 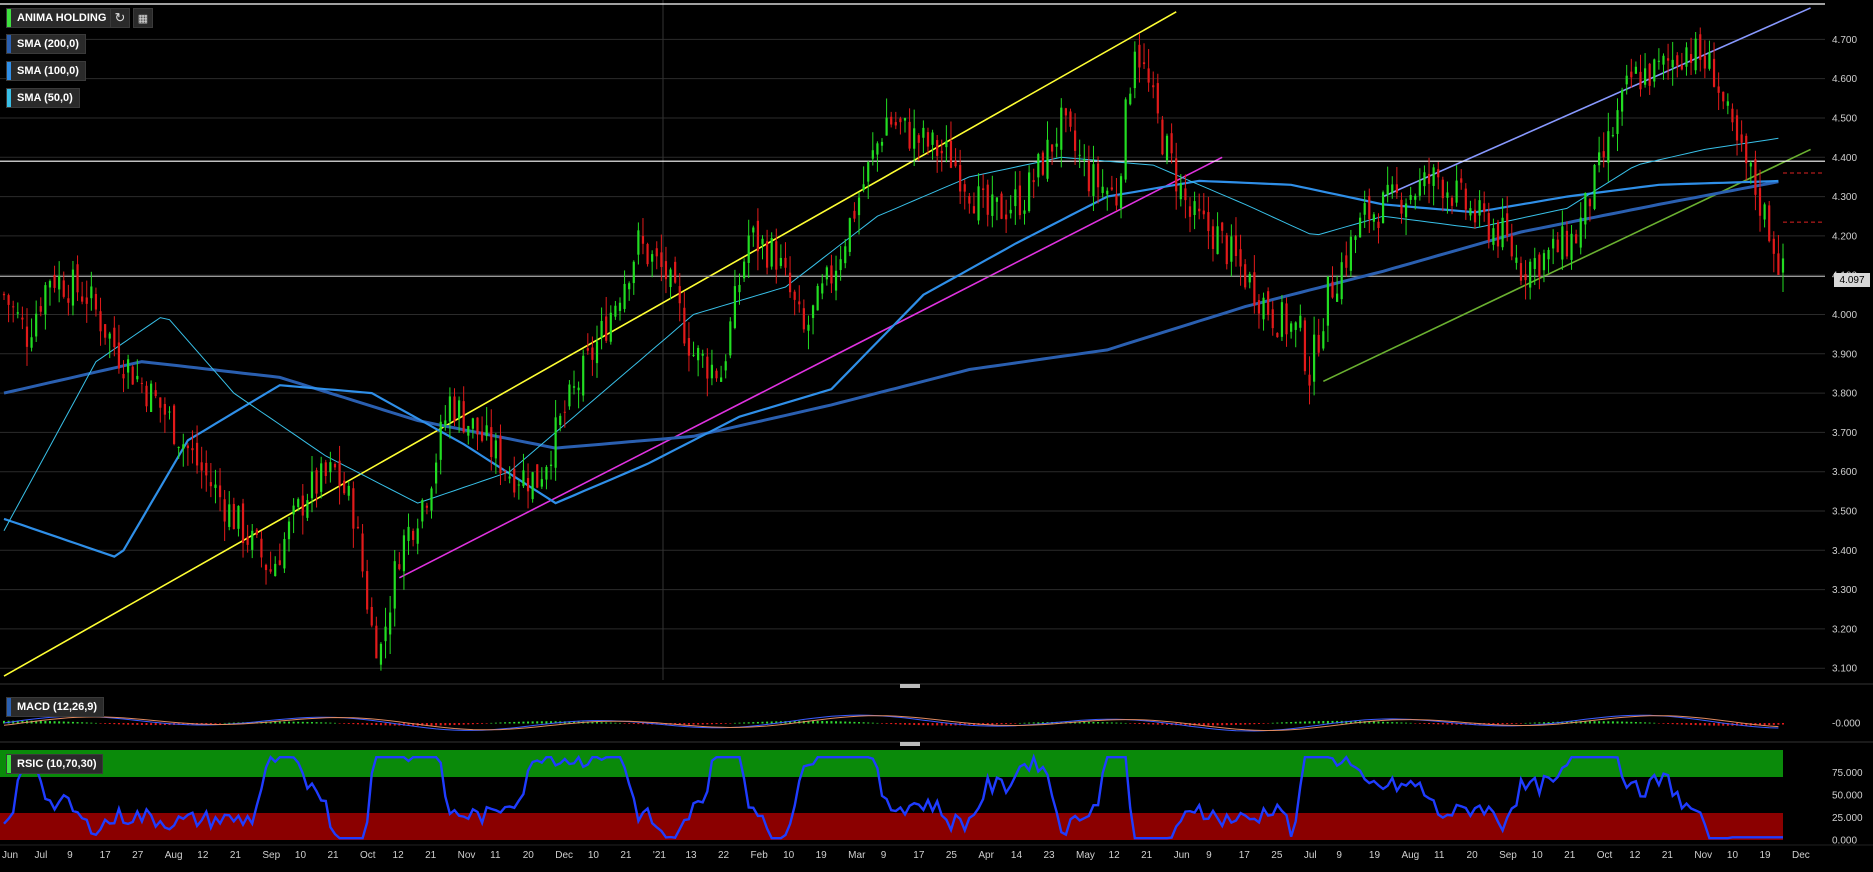 What do you see at coordinates (1085, 855) in the screenshot?
I see `time-tick-label: May` at bounding box center [1085, 855].